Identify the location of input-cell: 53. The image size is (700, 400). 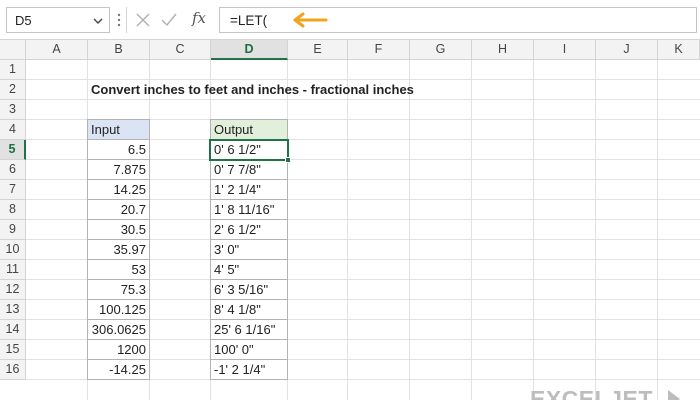
(118, 270).